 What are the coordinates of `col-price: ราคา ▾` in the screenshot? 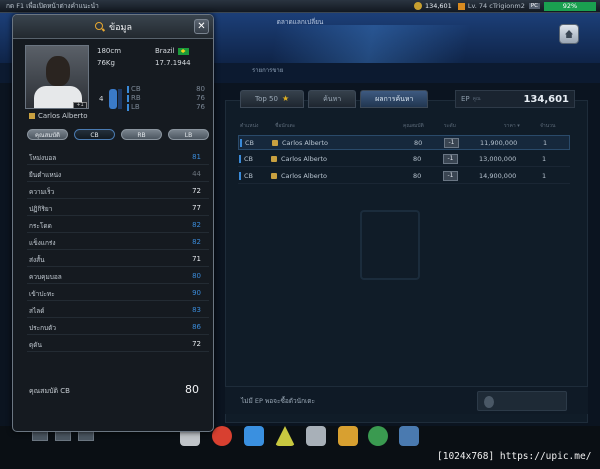 It's located at (512, 126).